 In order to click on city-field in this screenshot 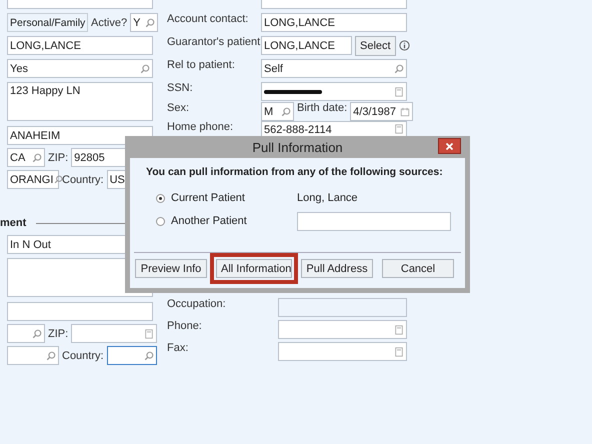, I will do `click(80, 311)`.